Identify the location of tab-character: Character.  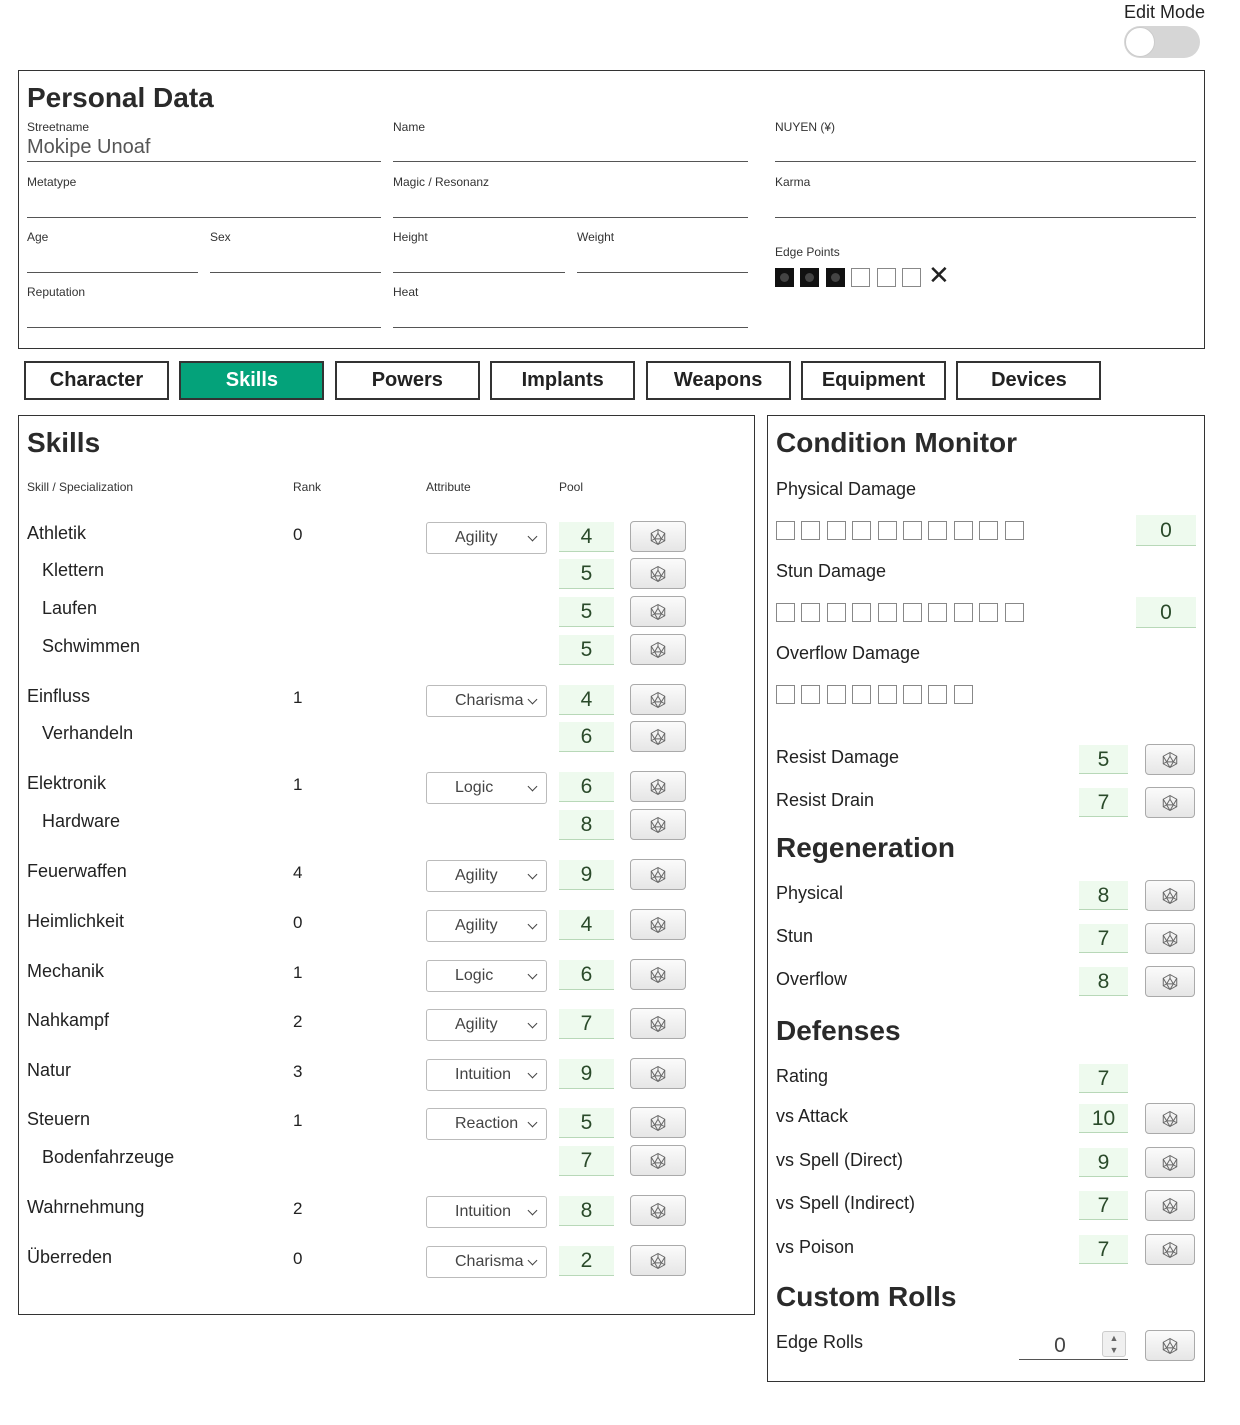
(96, 380).